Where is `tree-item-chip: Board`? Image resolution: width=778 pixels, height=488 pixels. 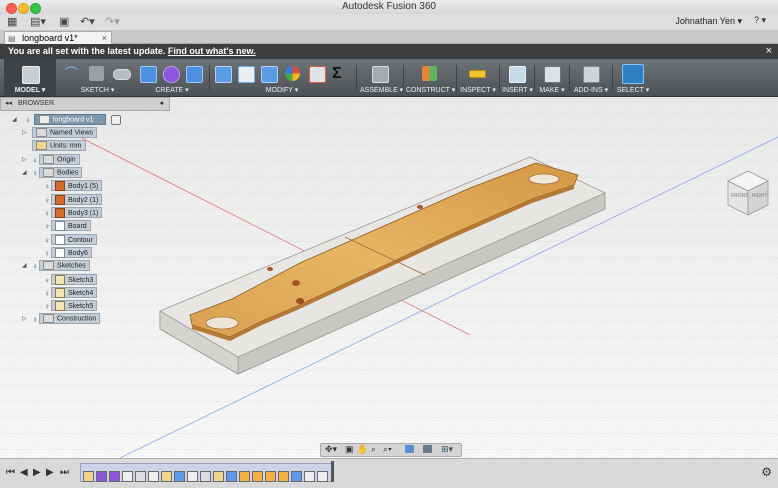
tree-item-chip: Board is located at coordinates (71, 225).